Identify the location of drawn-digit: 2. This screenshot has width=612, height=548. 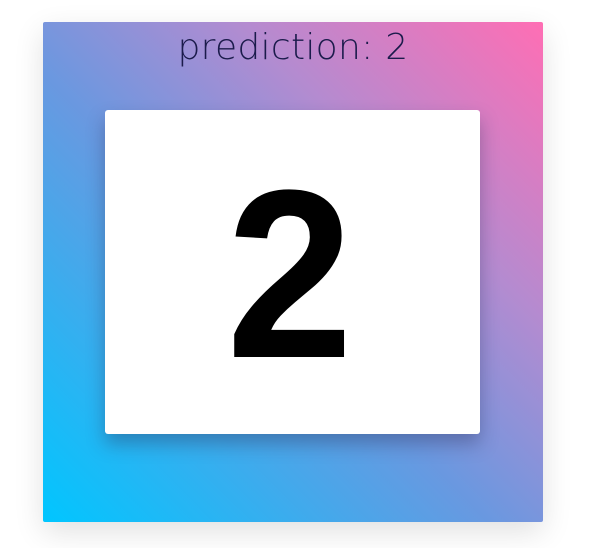
(289, 274).